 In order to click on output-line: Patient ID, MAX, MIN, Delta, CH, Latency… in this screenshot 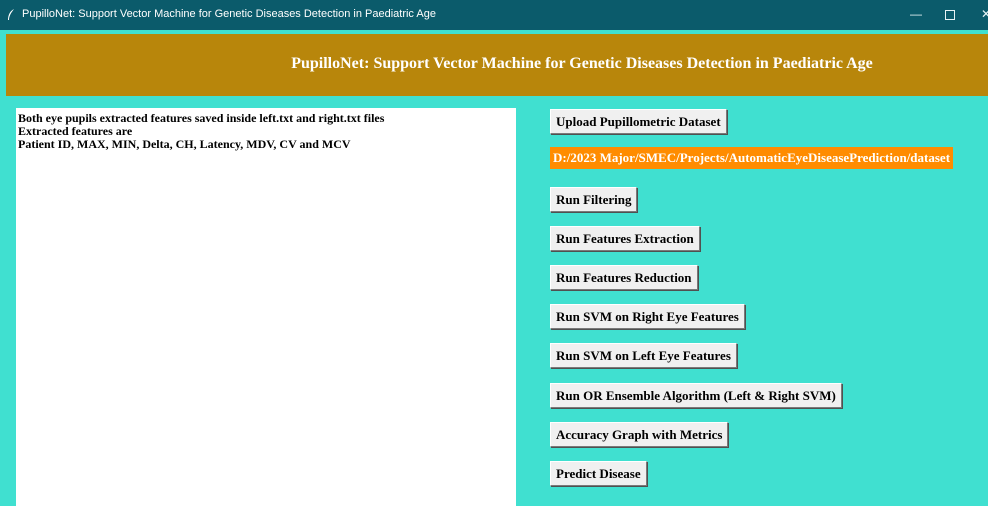, I will do `click(184, 144)`.